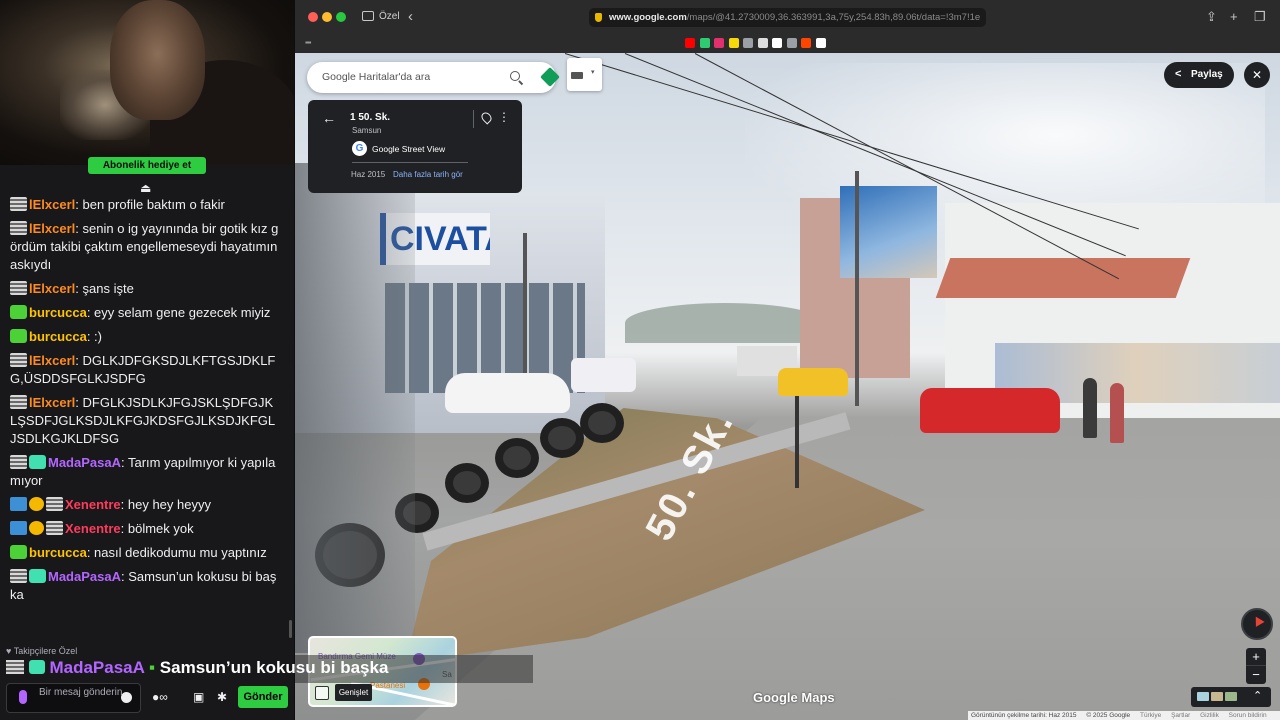 This screenshot has width=1280, height=720. What do you see at coordinates (308, 42) in the screenshot?
I see `favorites-grid-icon: ▪▪▪` at bounding box center [308, 42].